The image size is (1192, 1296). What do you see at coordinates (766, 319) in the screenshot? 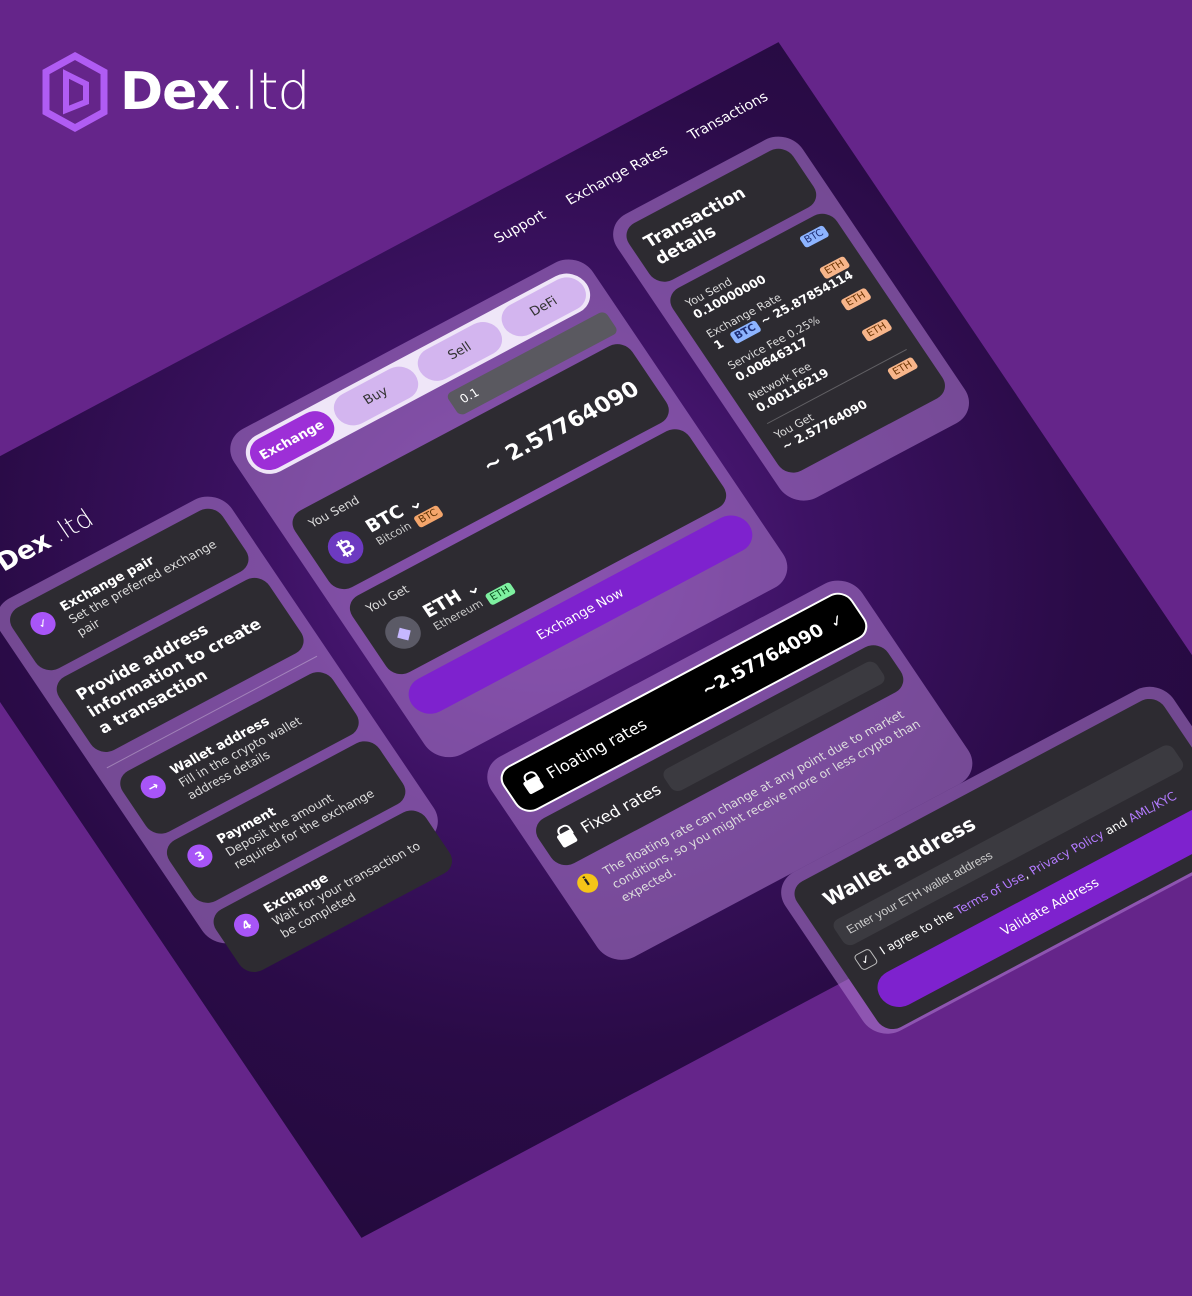
I see `rate-tilde: ~` at bounding box center [766, 319].